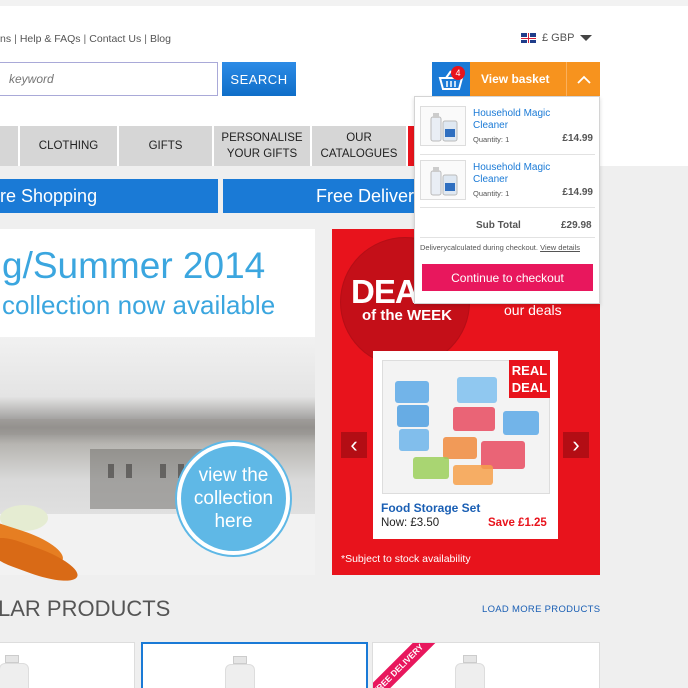 The image size is (688, 688). I want to click on search-input, so click(109, 79).